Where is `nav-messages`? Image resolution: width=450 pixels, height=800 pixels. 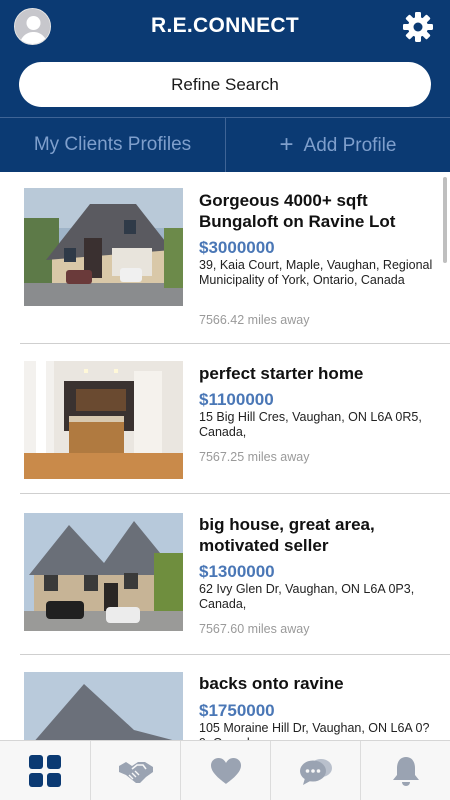
nav-messages is located at coordinates (315, 770).